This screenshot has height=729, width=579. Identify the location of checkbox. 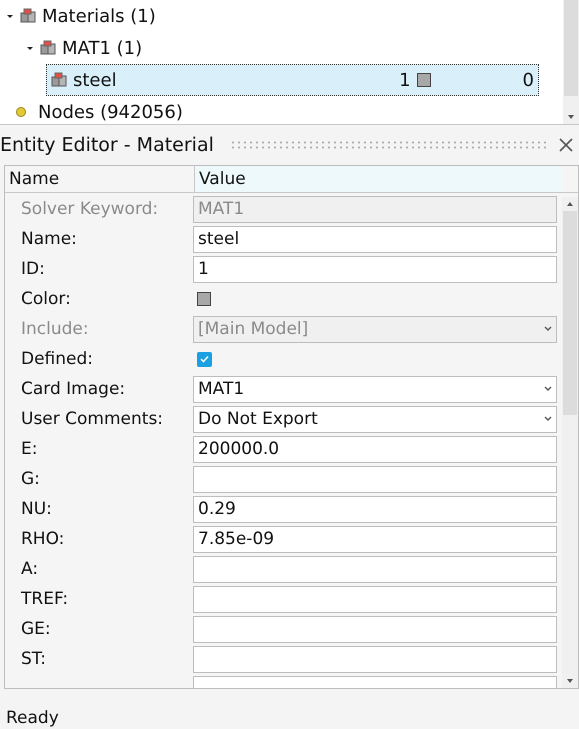
(204, 359).